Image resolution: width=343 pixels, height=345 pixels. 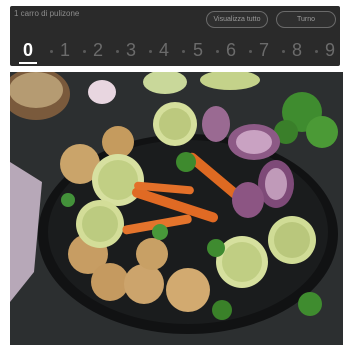 What do you see at coordinates (65, 50) in the screenshot?
I see `digit-1: 1` at bounding box center [65, 50].